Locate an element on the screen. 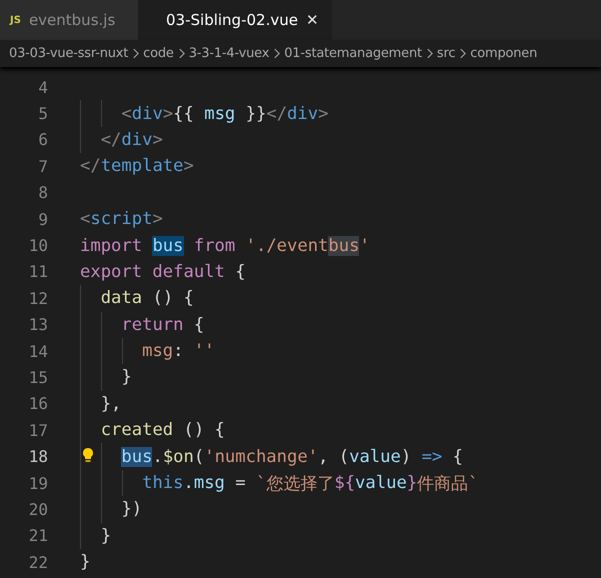 The image size is (601, 578). line-number: 8 is located at coordinates (42, 192).